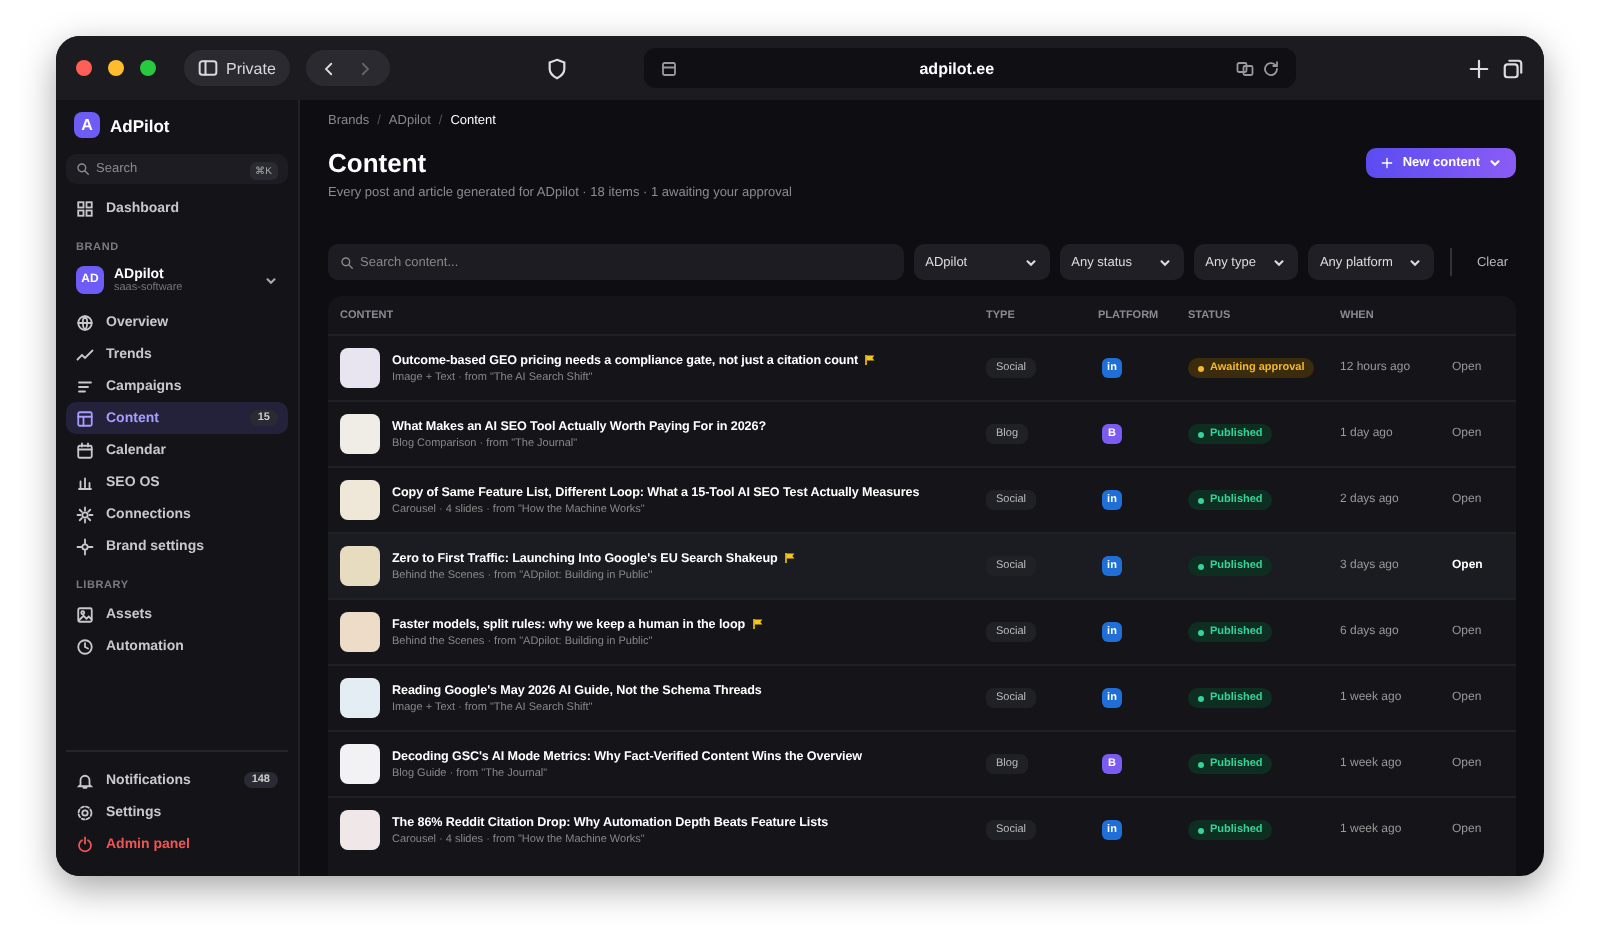 The height and width of the screenshot is (952, 1600). What do you see at coordinates (85, 780) in the screenshot?
I see `bell-icon` at bounding box center [85, 780].